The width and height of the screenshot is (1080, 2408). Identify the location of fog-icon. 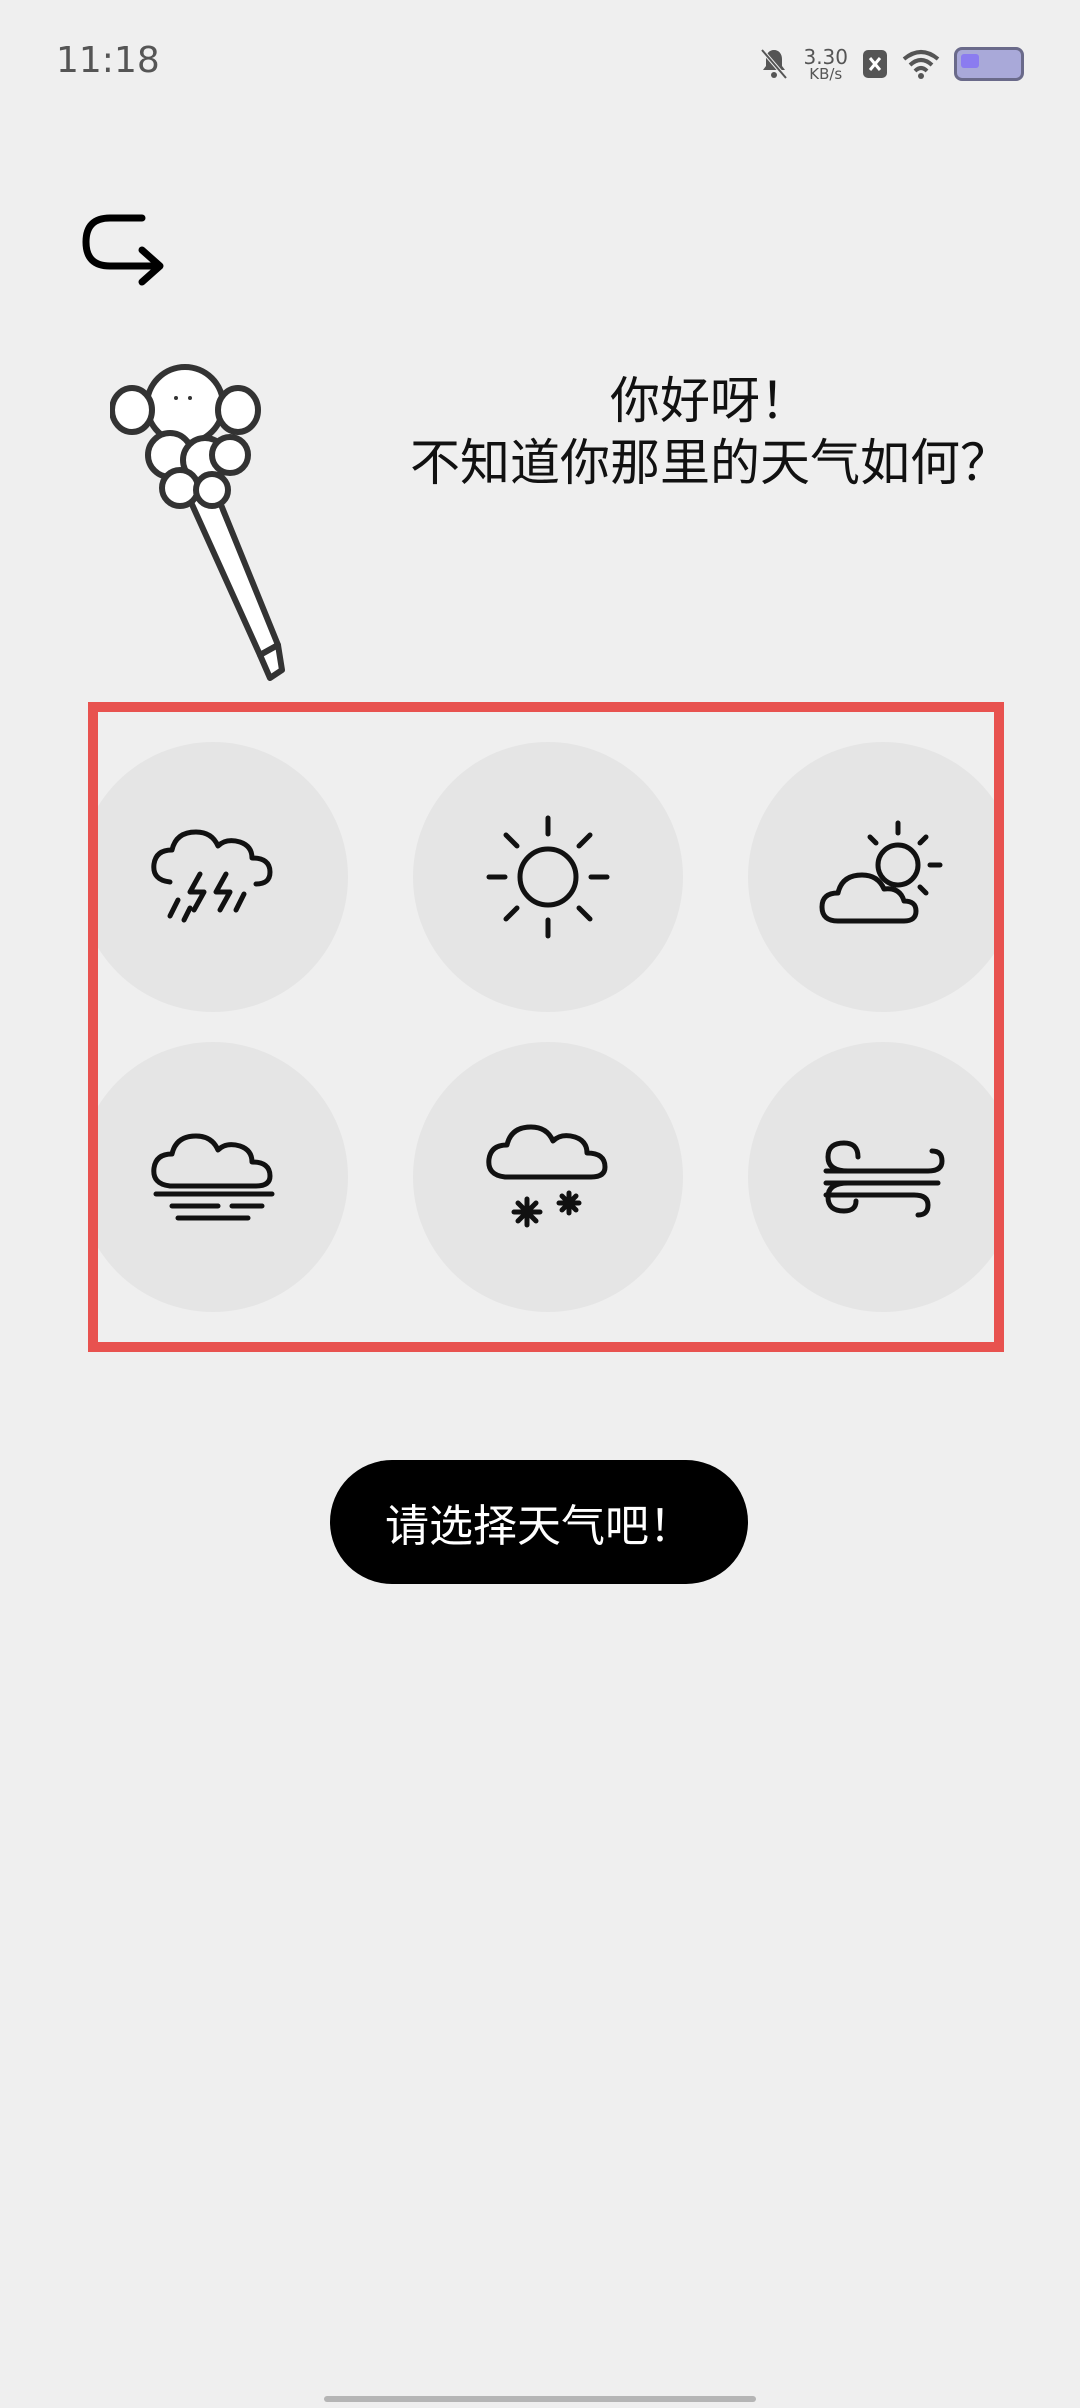
(213, 1177).